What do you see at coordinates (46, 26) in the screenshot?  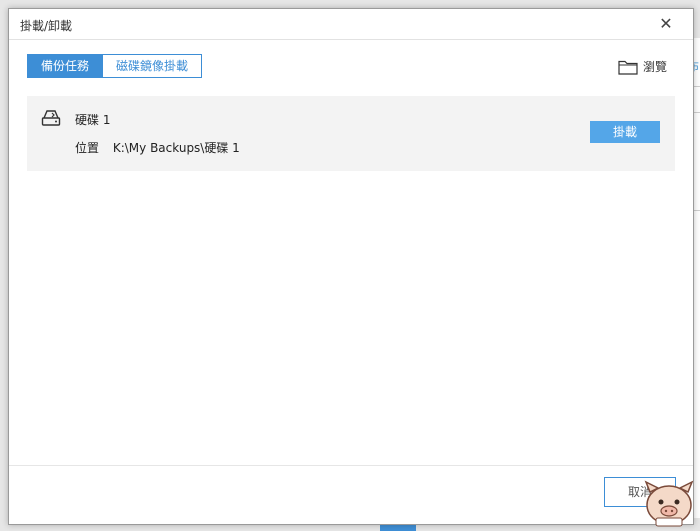 I see `dialog-title: 掛載/卸載` at bounding box center [46, 26].